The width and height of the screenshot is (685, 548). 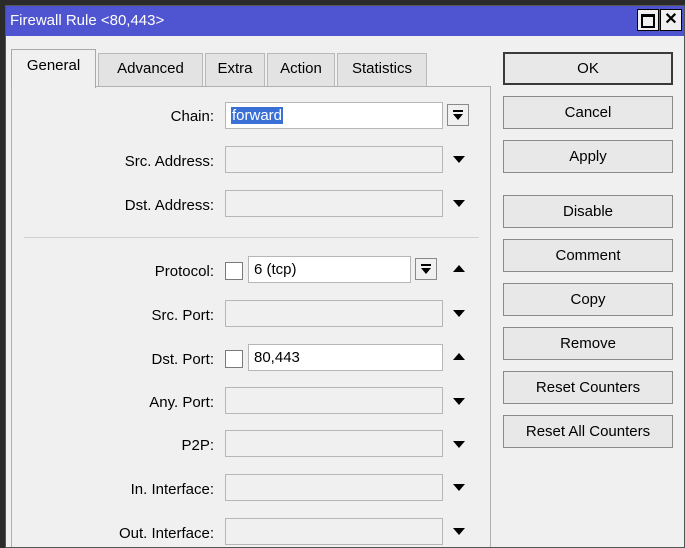 I want to click on src-address-field, so click(x=334, y=159).